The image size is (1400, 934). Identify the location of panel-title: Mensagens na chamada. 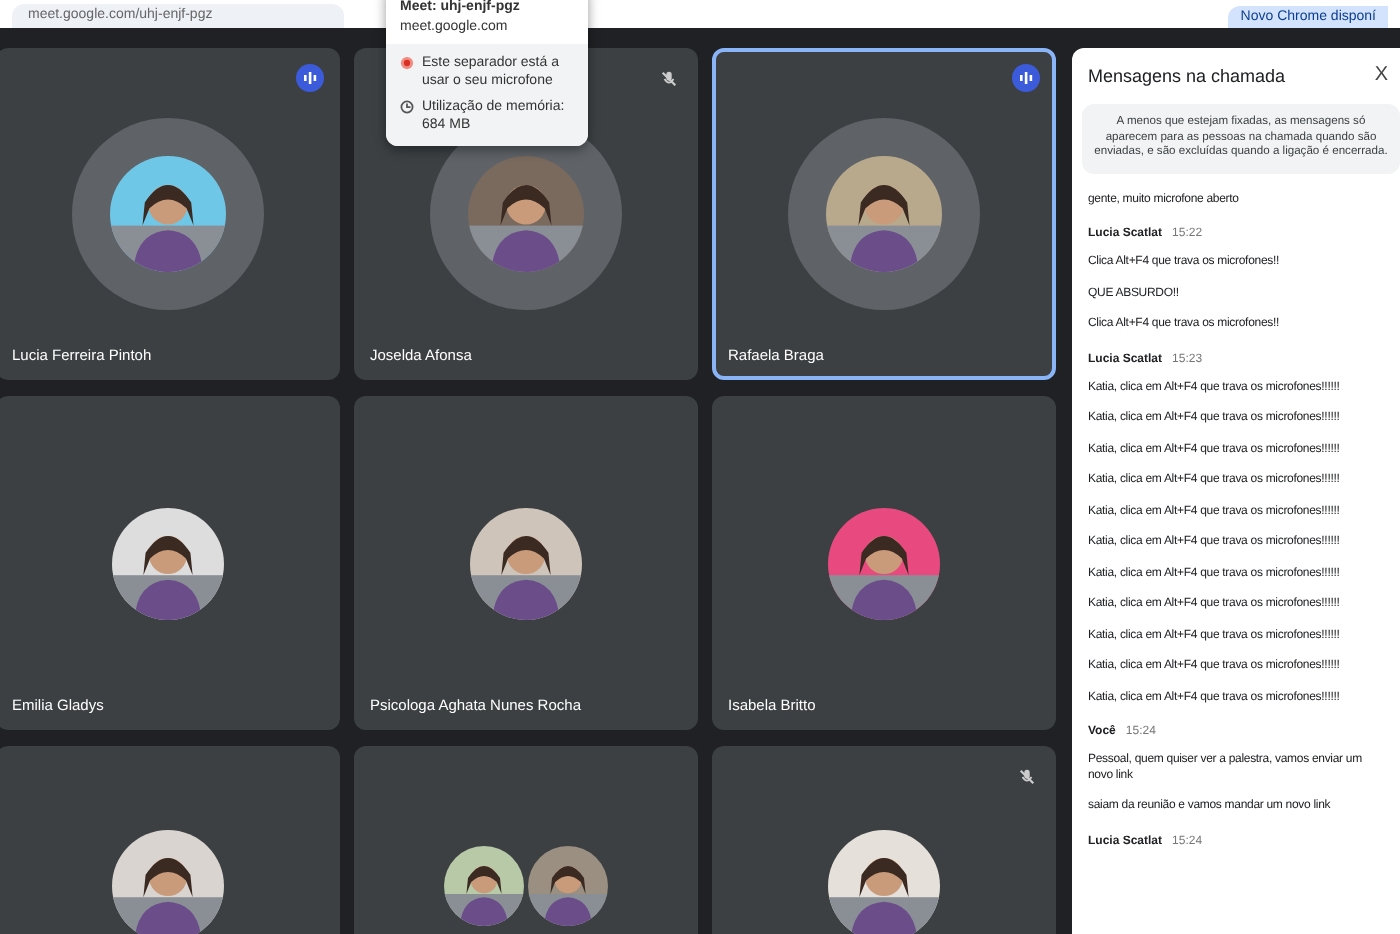
(1187, 75).